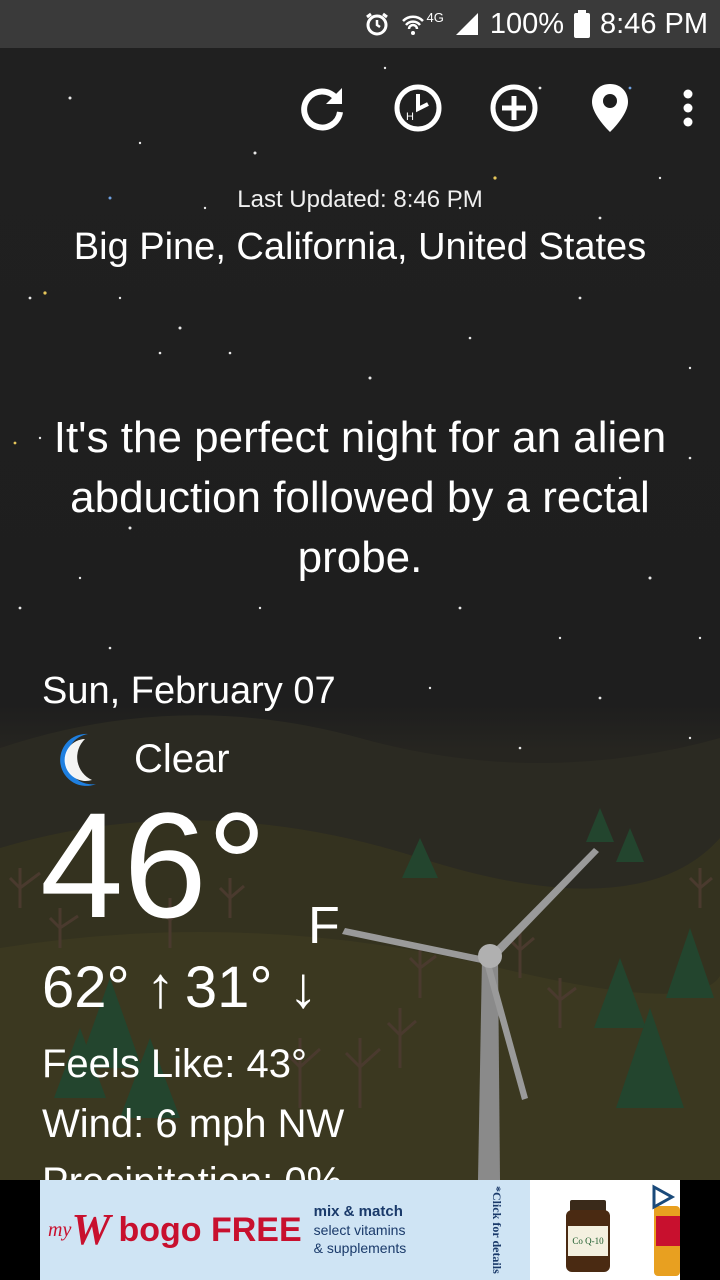 The width and height of the screenshot is (720, 1280). I want to click on refresh-icon, so click(322, 109).